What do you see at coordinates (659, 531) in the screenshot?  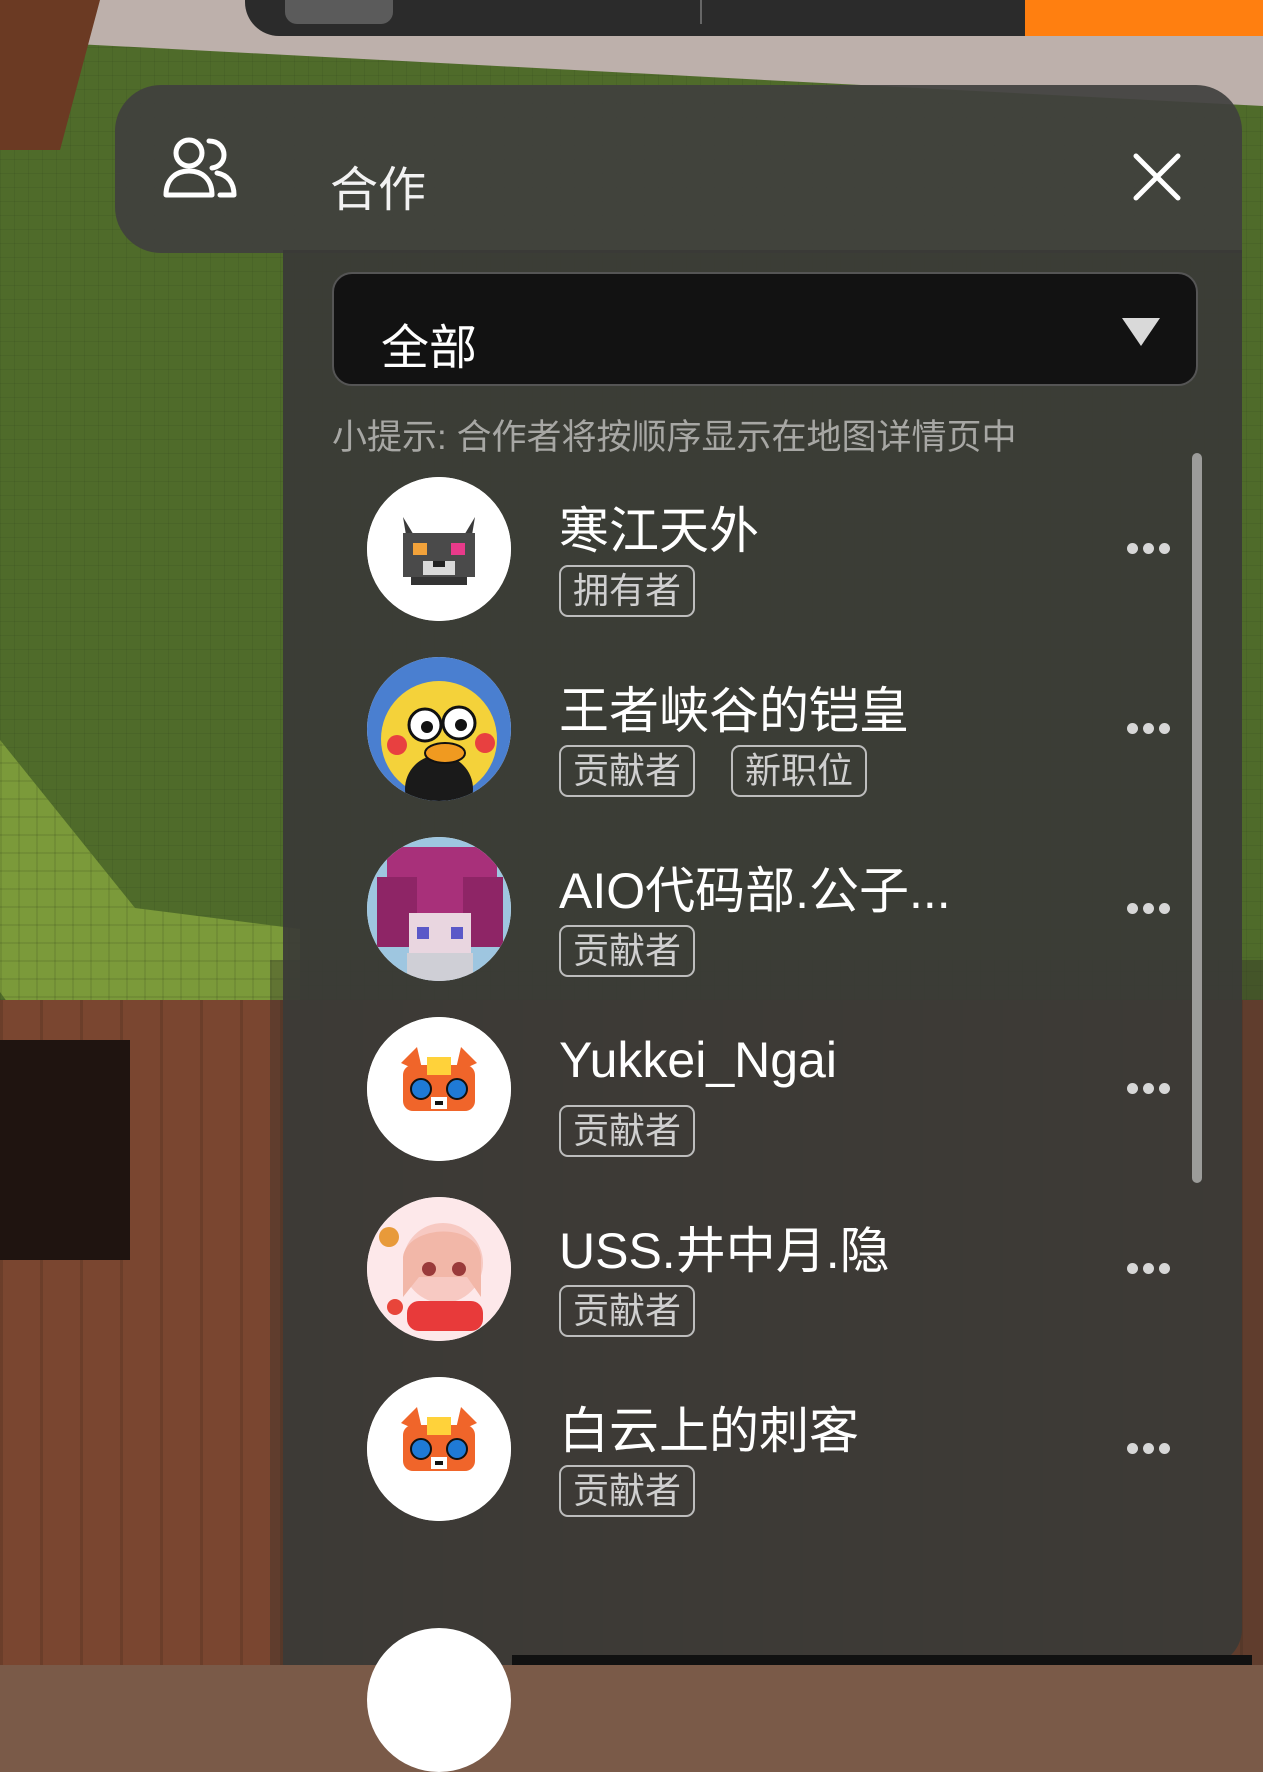 I see `collaborator-name: 寒江天外` at bounding box center [659, 531].